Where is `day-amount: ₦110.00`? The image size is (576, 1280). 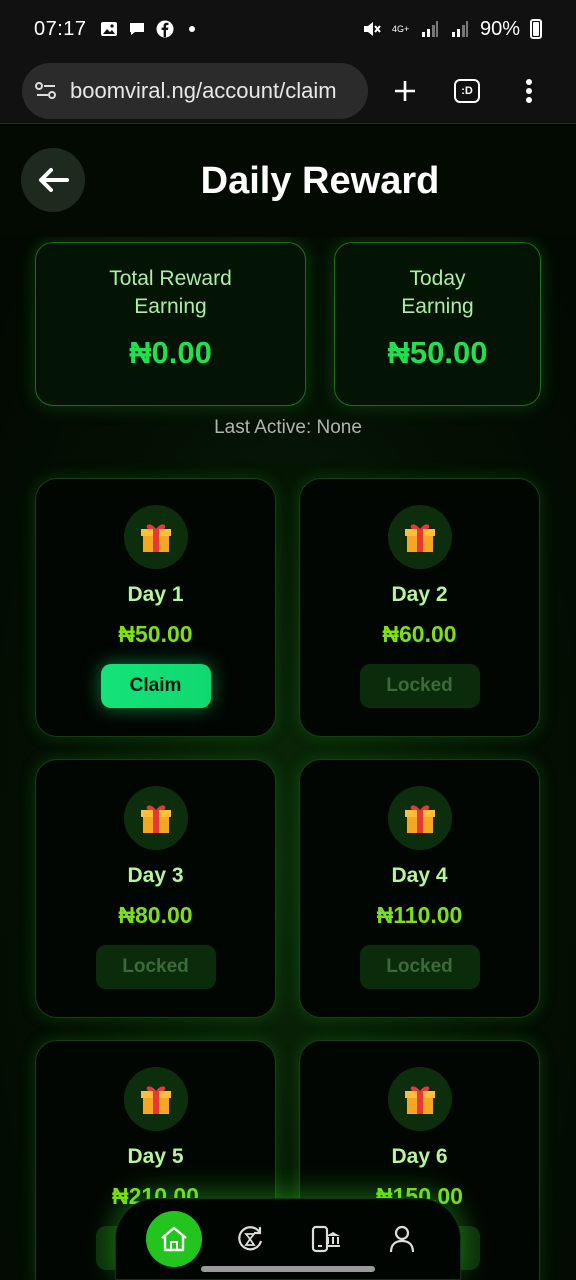
day-amount: ₦110.00 is located at coordinates (419, 915).